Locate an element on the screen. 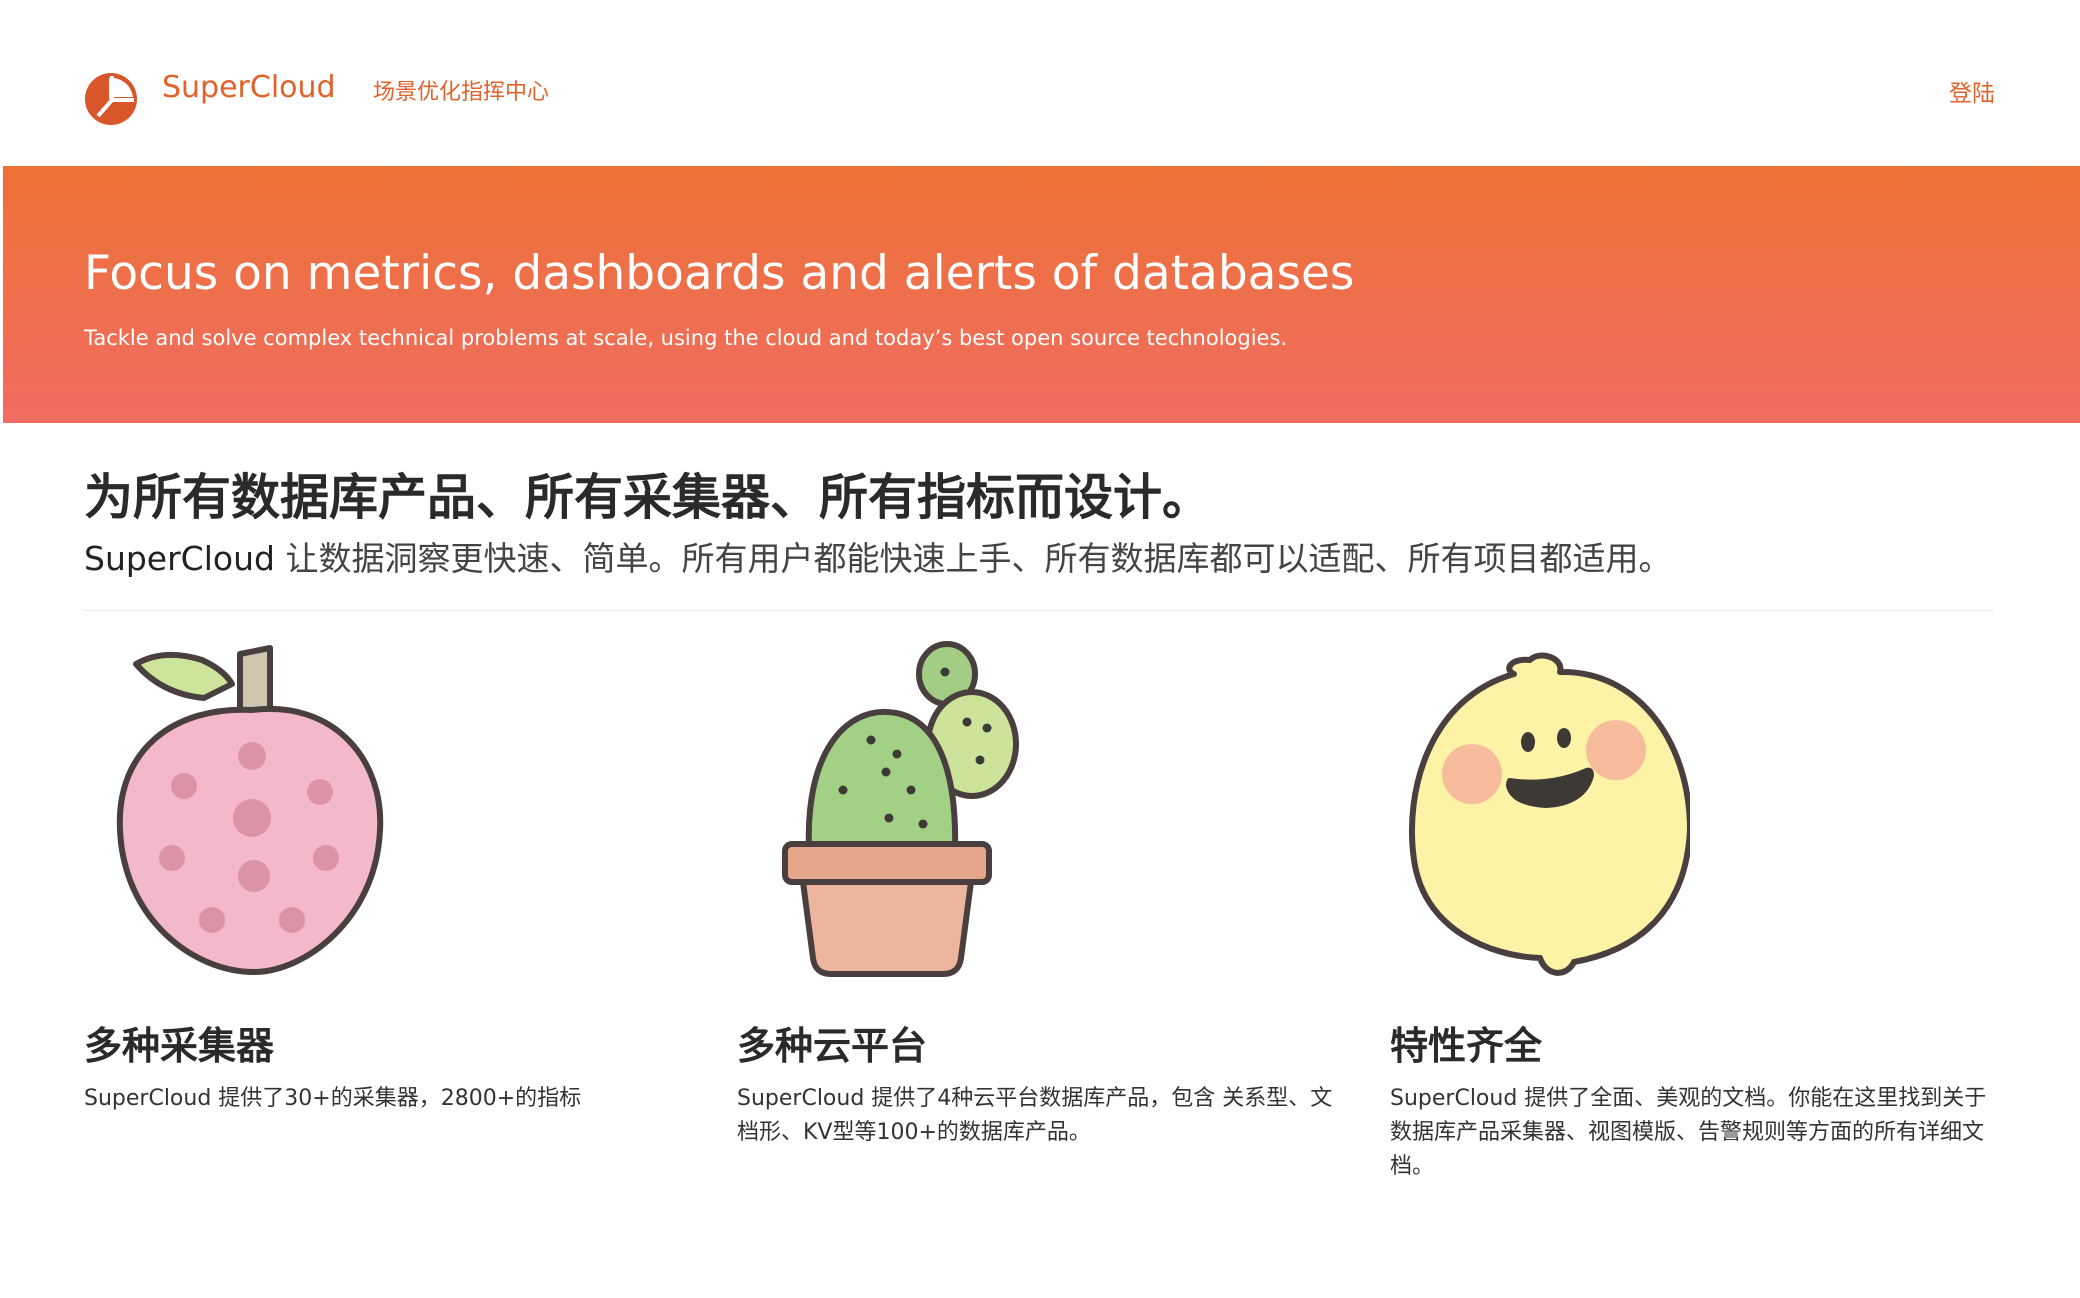 The width and height of the screenshot is (2080, 1298). top-navbar: SuperCloud 场景优化指挥中心 登陆 is located at coordinates (1040, 83).